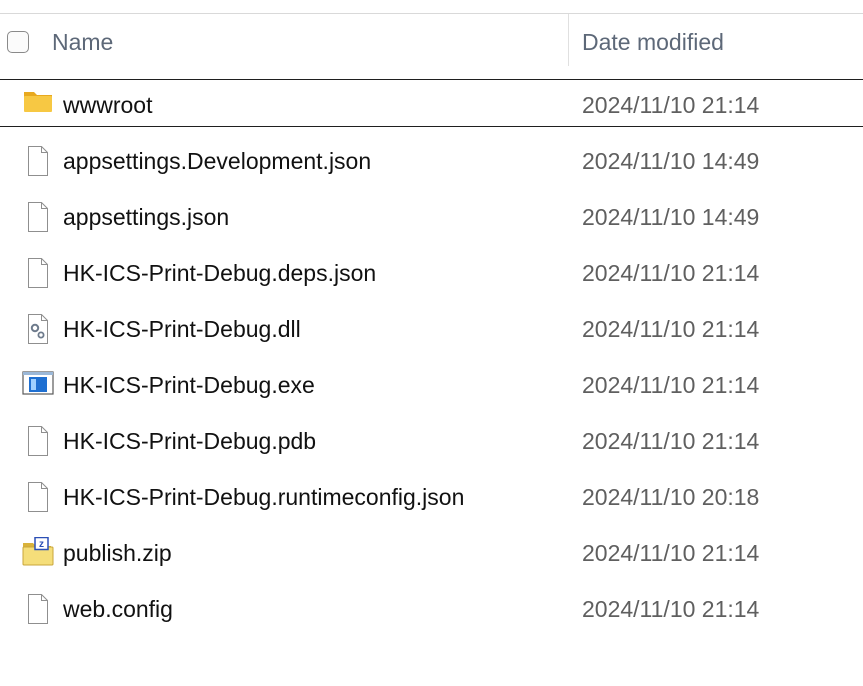 This screenshot has height=686, width=863. I want to click on file-name: wwwroot, so click(107, 105).